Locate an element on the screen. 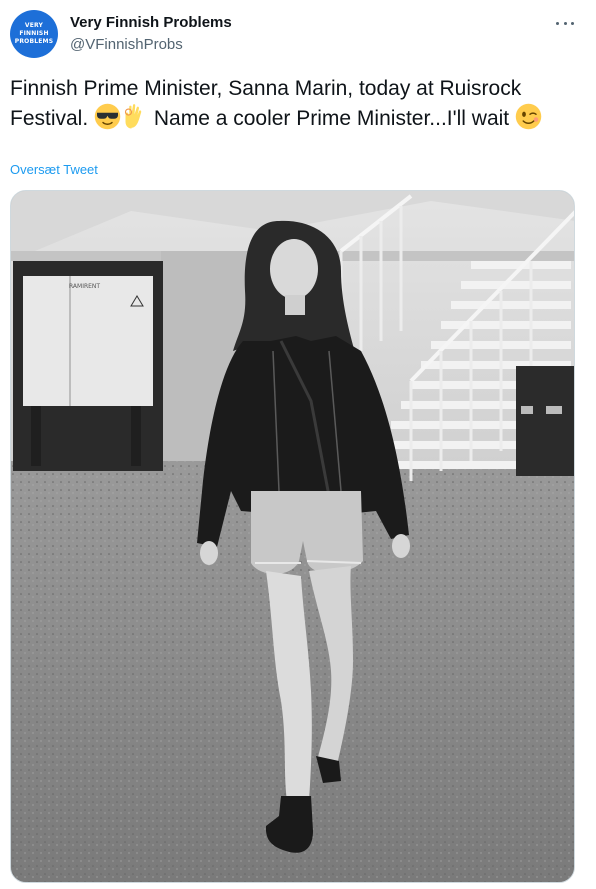 This screenshot has height=889, width=596. avatar-text-line: FINNISH is located at coordinates (34, 33).